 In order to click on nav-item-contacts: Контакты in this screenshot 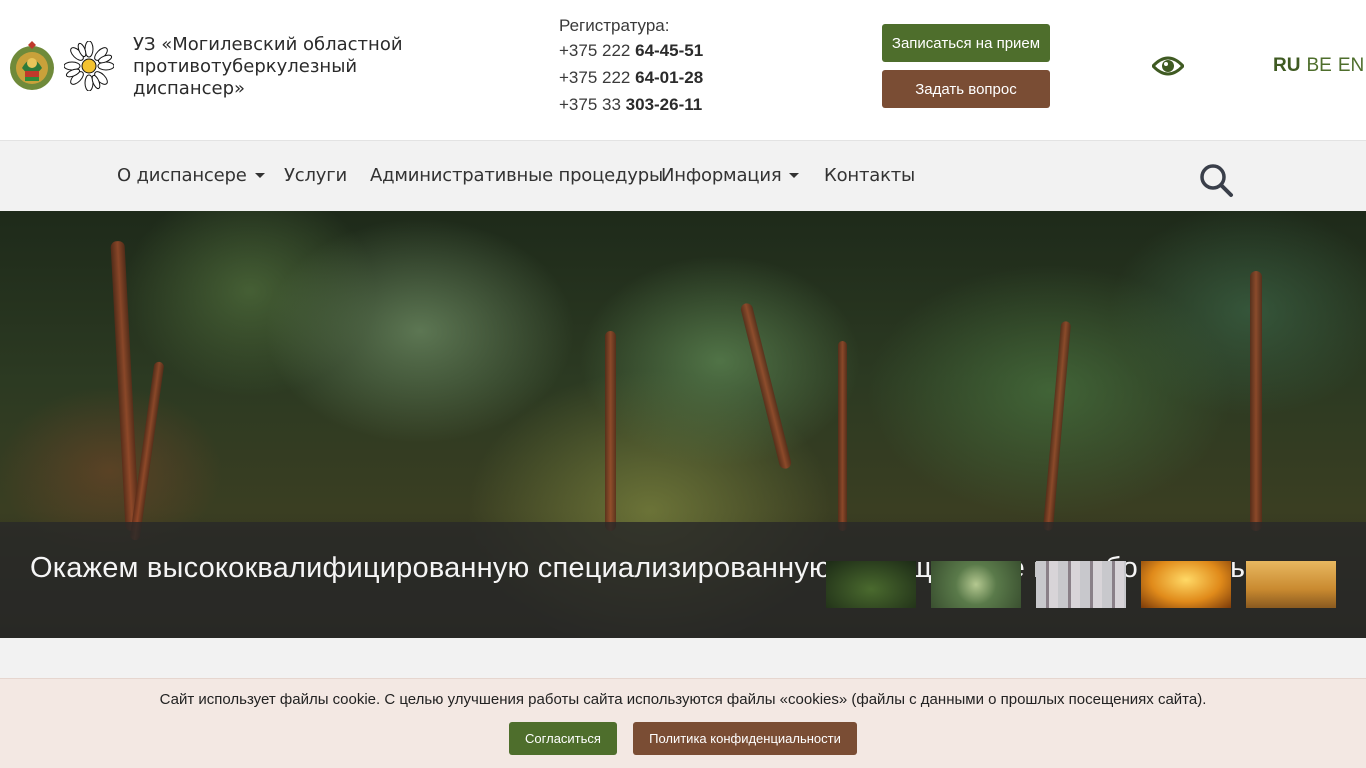, I will do `click(869, 175)`.